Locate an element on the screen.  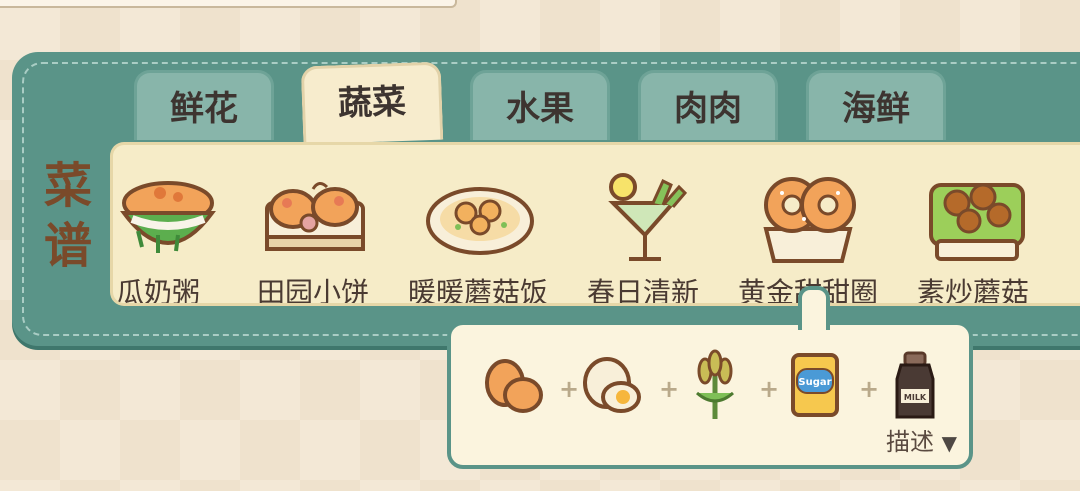
top-bar-edge is located at coordinates (228, 4).